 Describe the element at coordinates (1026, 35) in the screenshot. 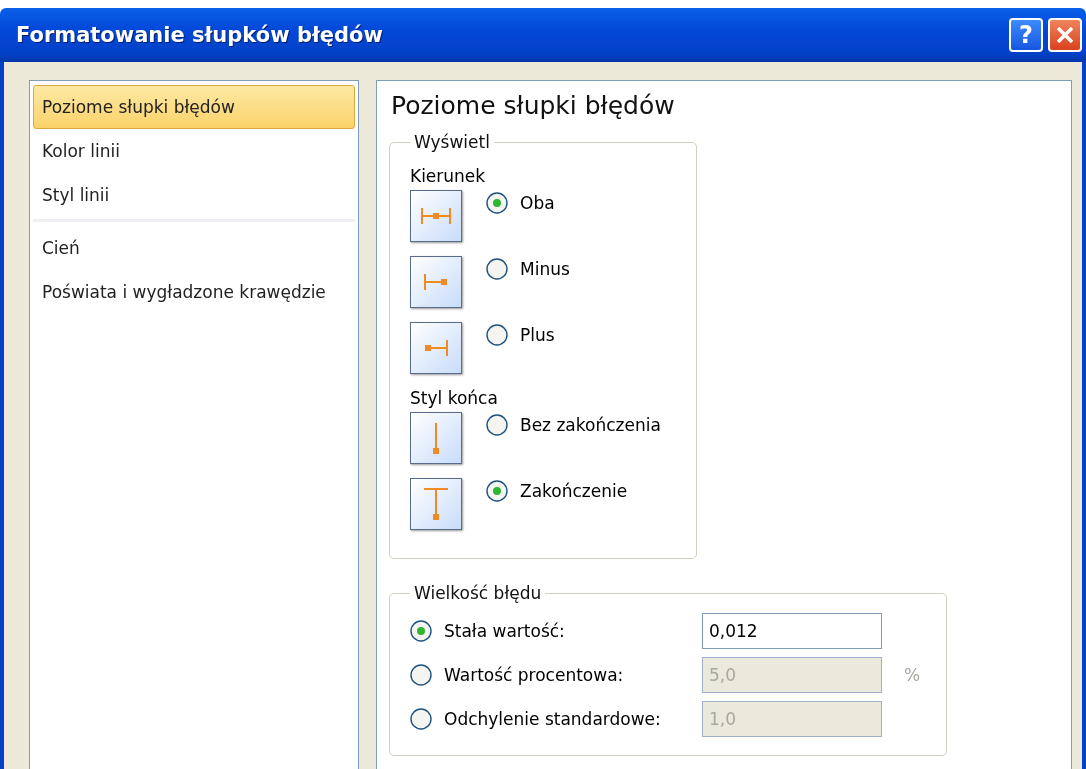

I see `help-button: ?` at that location.